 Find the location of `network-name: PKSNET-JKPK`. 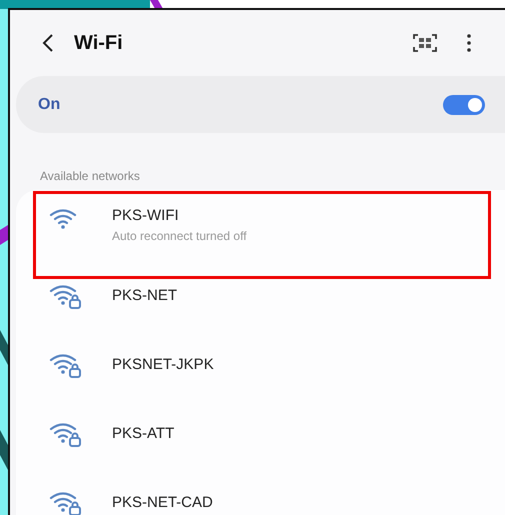

network-name: PKSNET-JKPK is located at coordinates (163, 364).